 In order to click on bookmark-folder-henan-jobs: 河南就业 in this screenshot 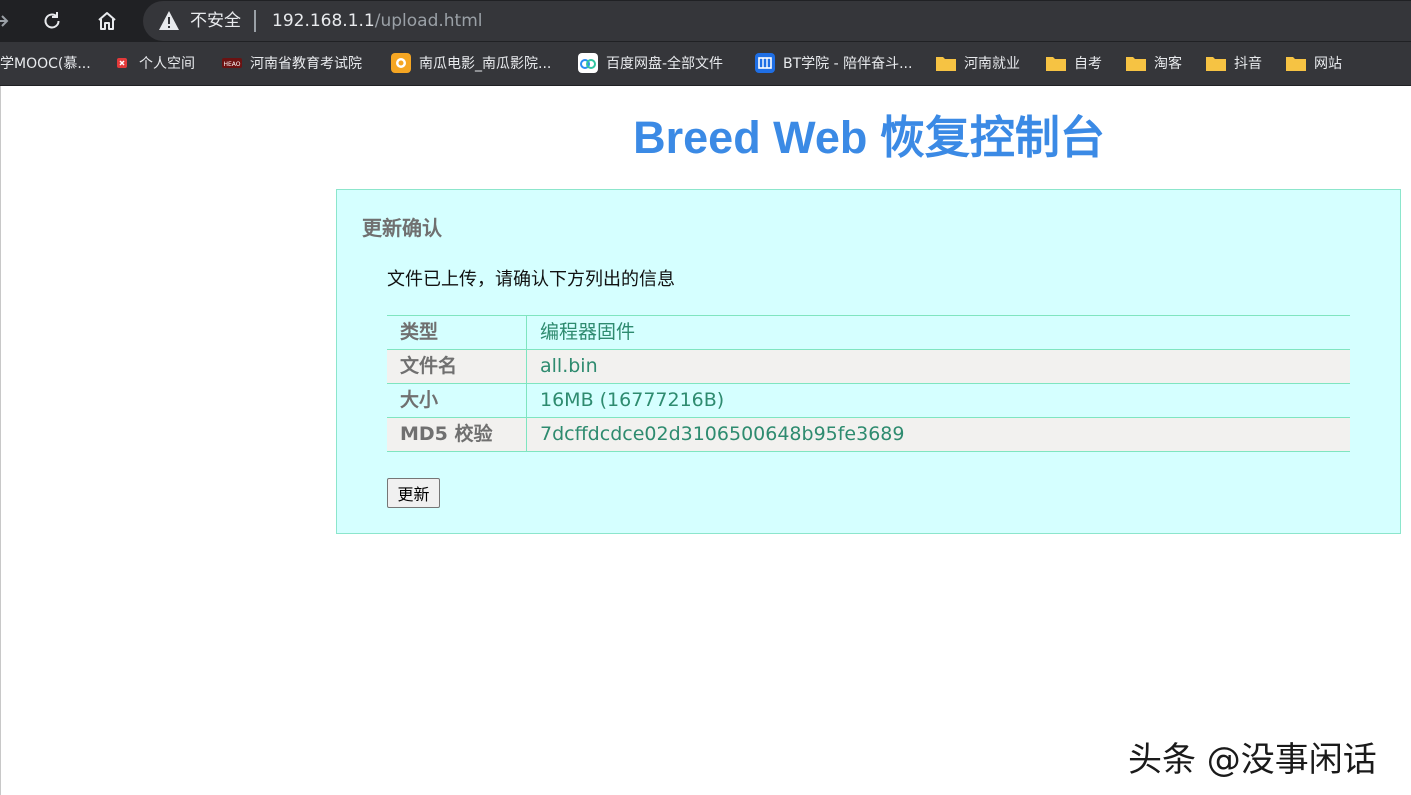, I will do `click(978, 63)`.